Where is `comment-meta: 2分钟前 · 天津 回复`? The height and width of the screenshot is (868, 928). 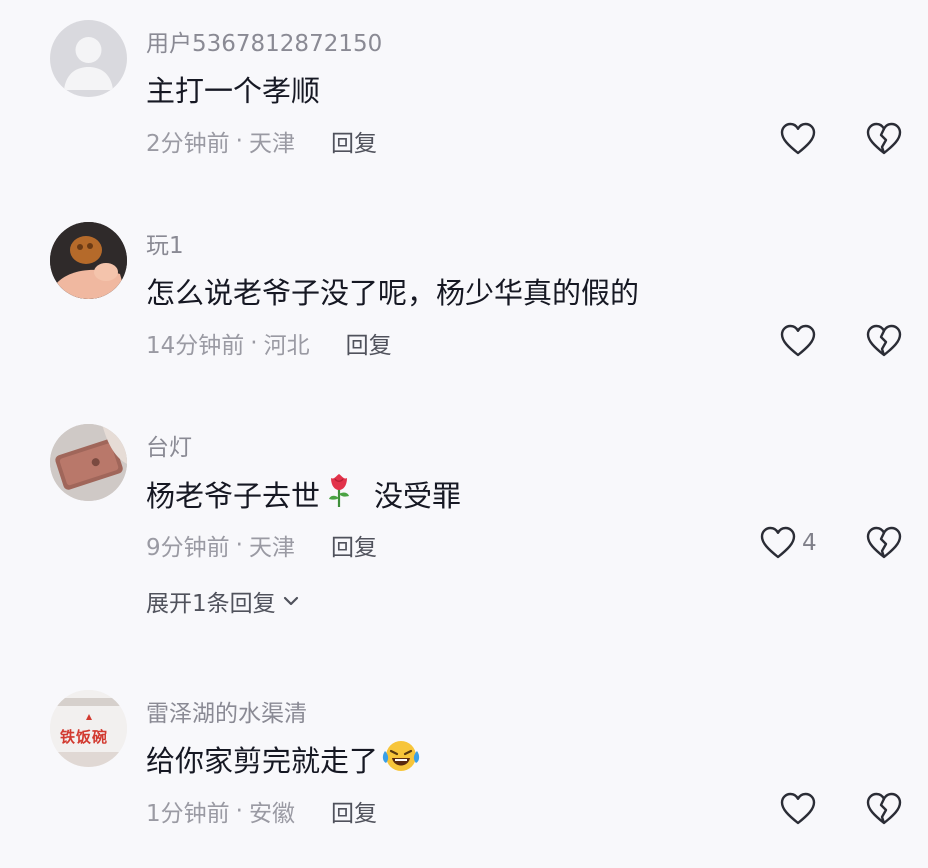
comment-meta: 2分钟前 · 天津 回复 is located at coordinates (261, 141).